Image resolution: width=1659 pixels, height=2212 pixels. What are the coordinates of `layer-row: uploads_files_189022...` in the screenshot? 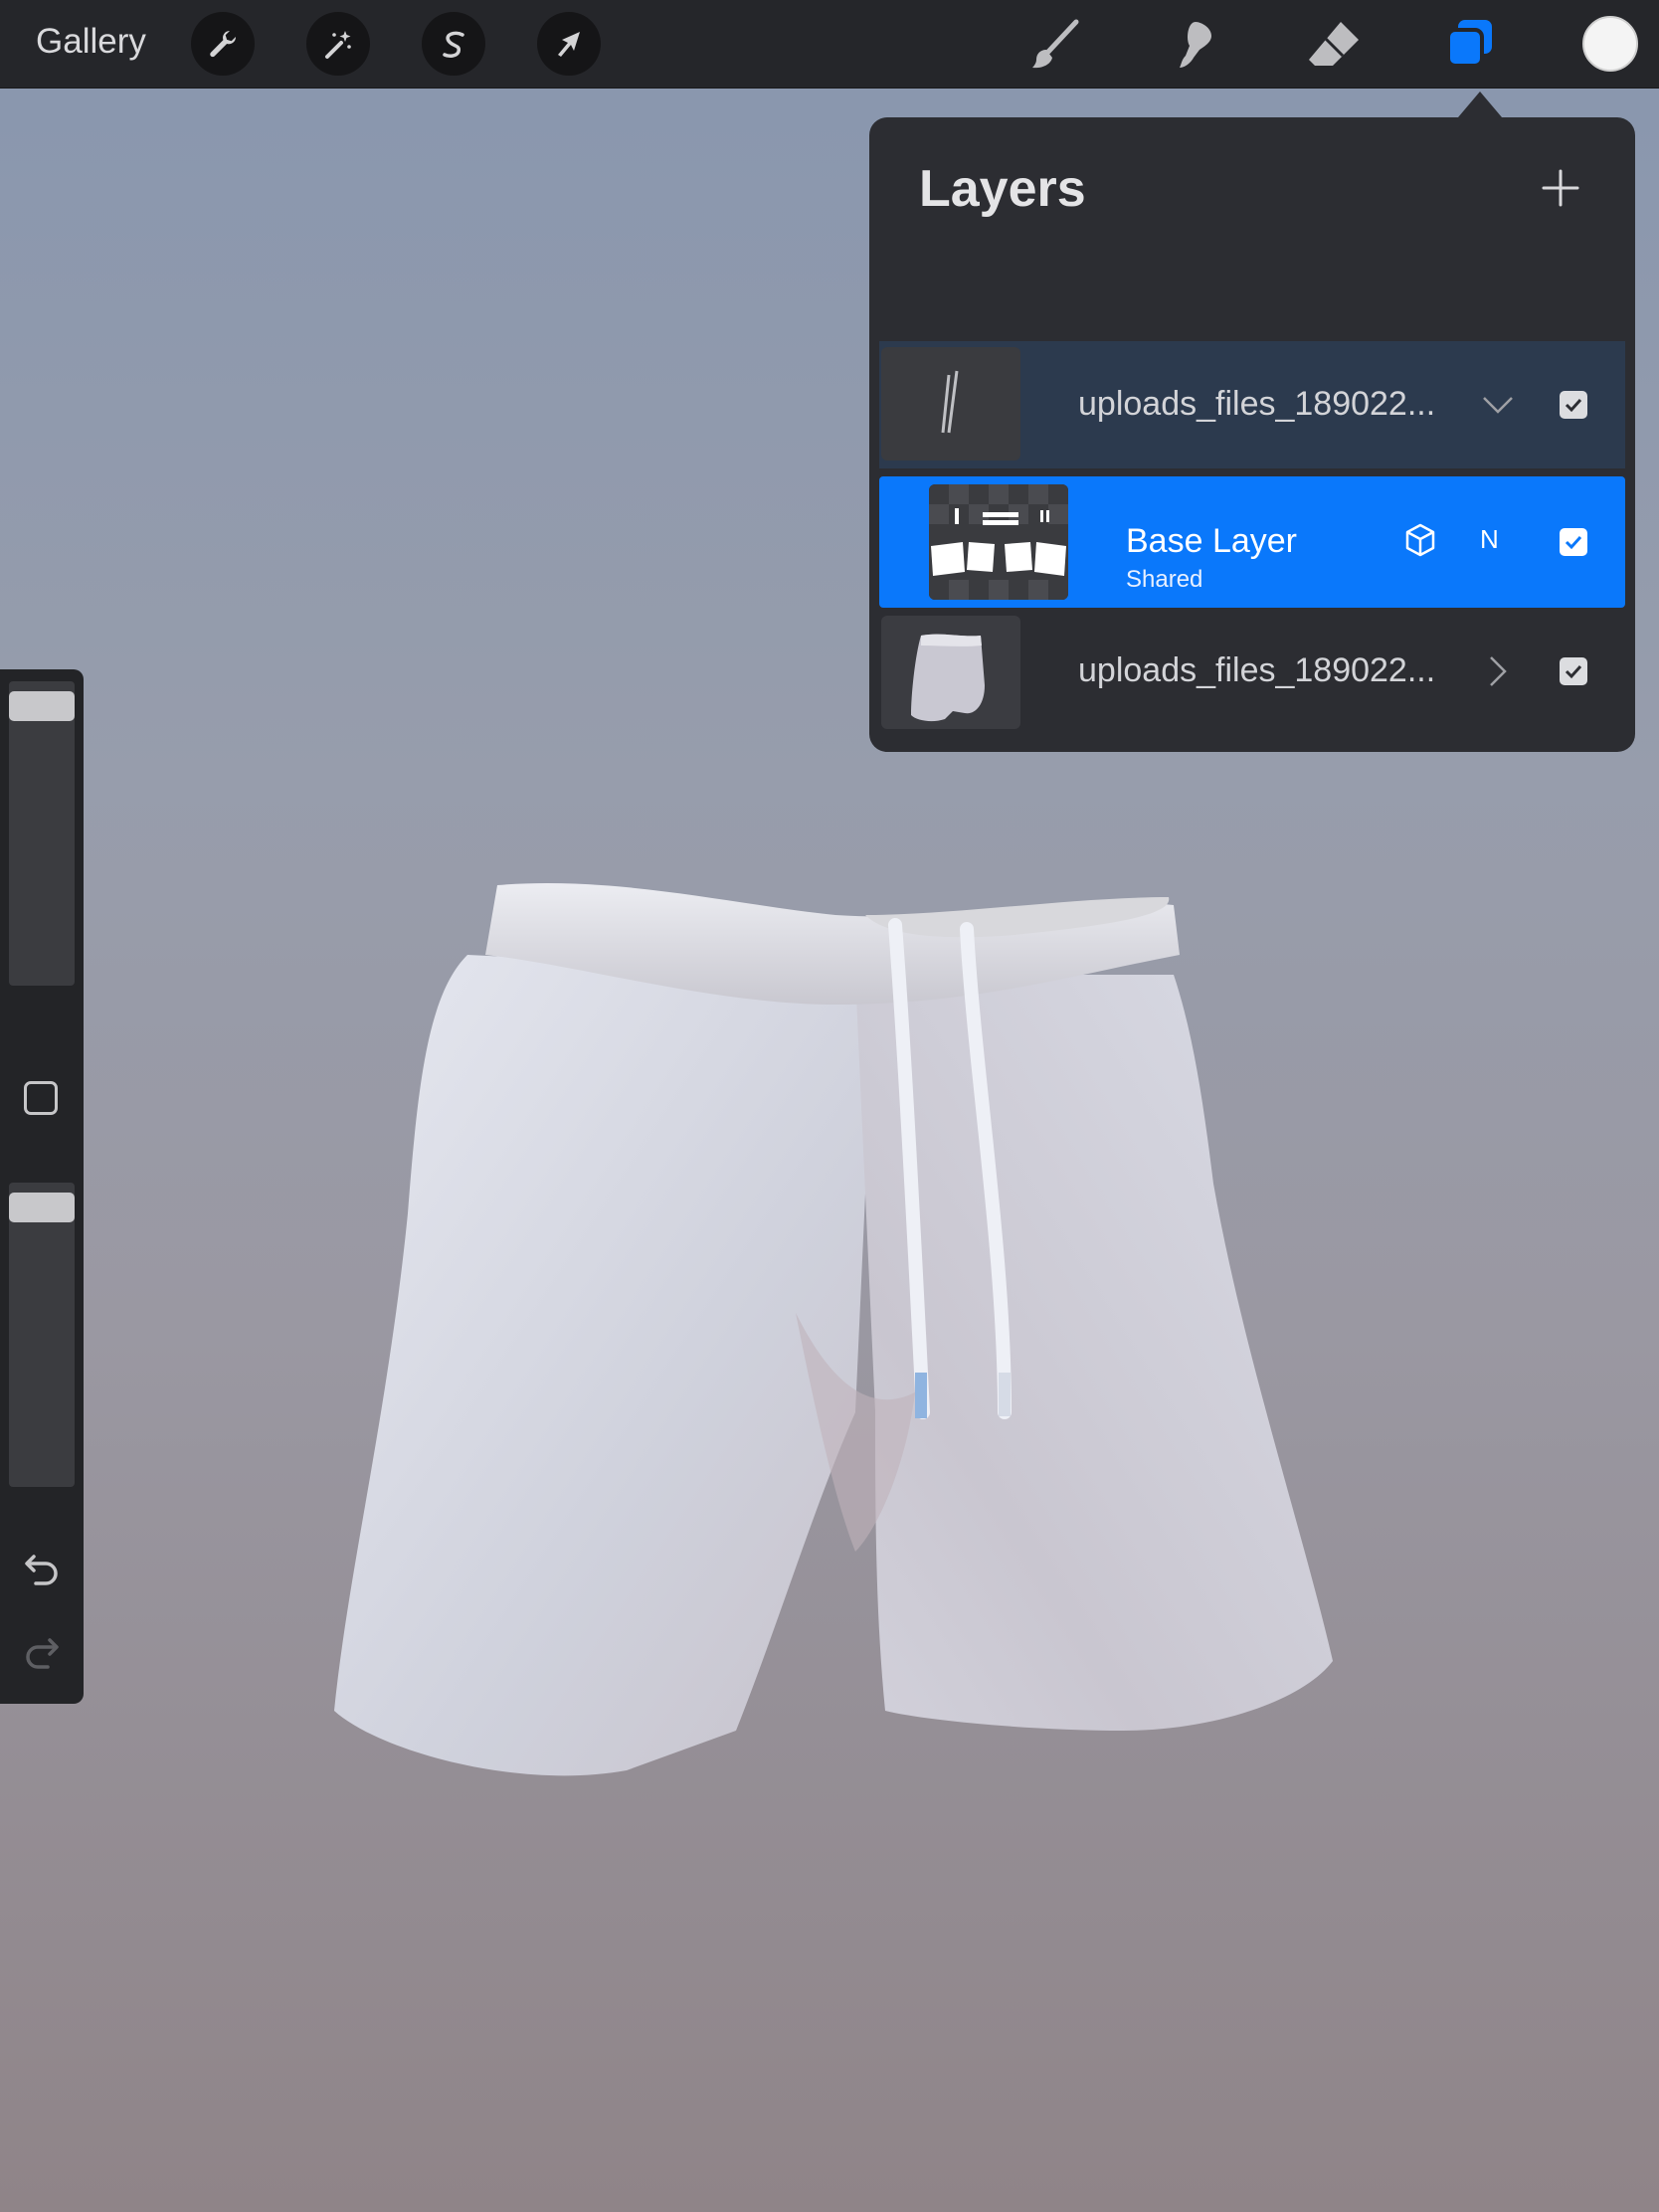 It's located at (1252, 675).